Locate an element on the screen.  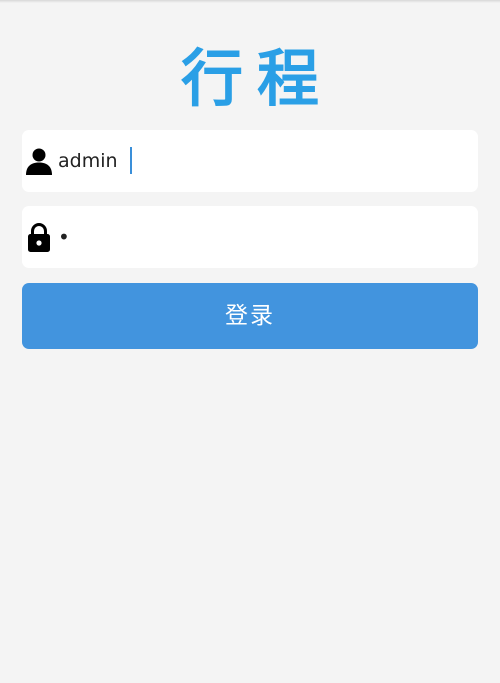
status-bar-shadow is located at coordinates (250, 1).